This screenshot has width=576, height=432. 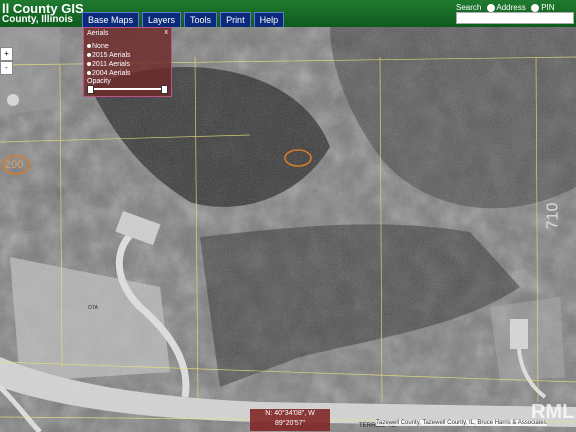 I want to click on slider-handle-max, so click(x=164, y=89).